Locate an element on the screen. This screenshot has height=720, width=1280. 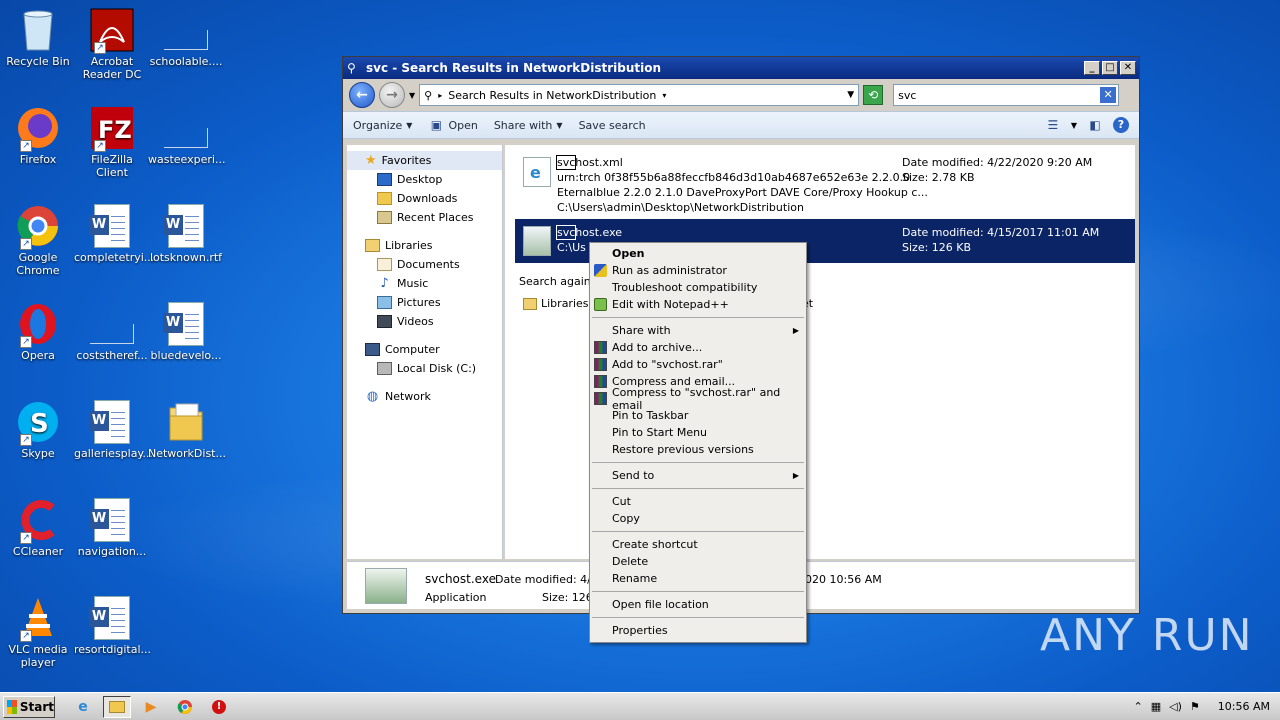
menu-item-delete: Delete is located at coordinates (698, 561).